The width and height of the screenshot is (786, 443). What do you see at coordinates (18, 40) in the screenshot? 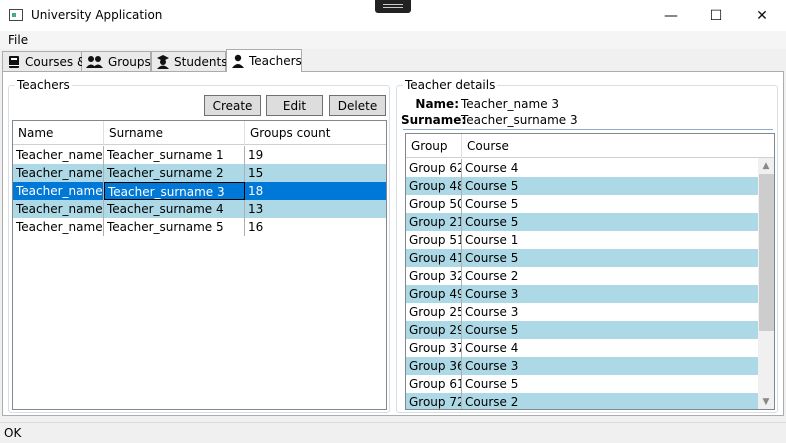
I see `menu-file: File` at bounding box center [18, 40].